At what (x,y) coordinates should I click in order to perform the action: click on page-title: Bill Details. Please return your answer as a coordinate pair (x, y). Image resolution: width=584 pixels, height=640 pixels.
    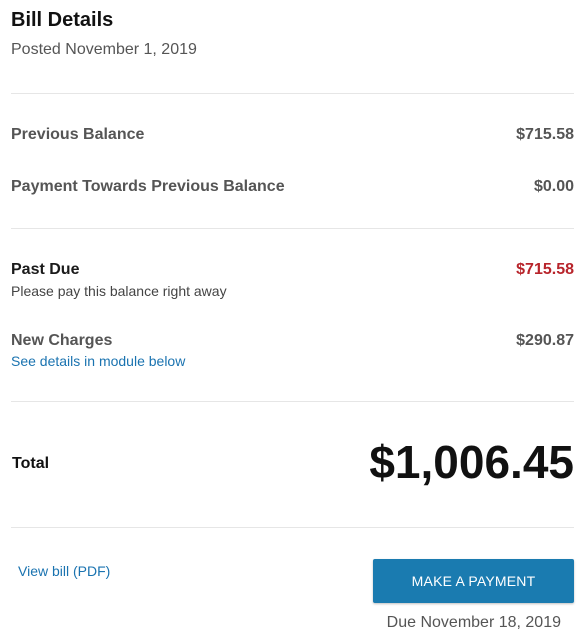
    Looking at the image, I should click on (62, 20).